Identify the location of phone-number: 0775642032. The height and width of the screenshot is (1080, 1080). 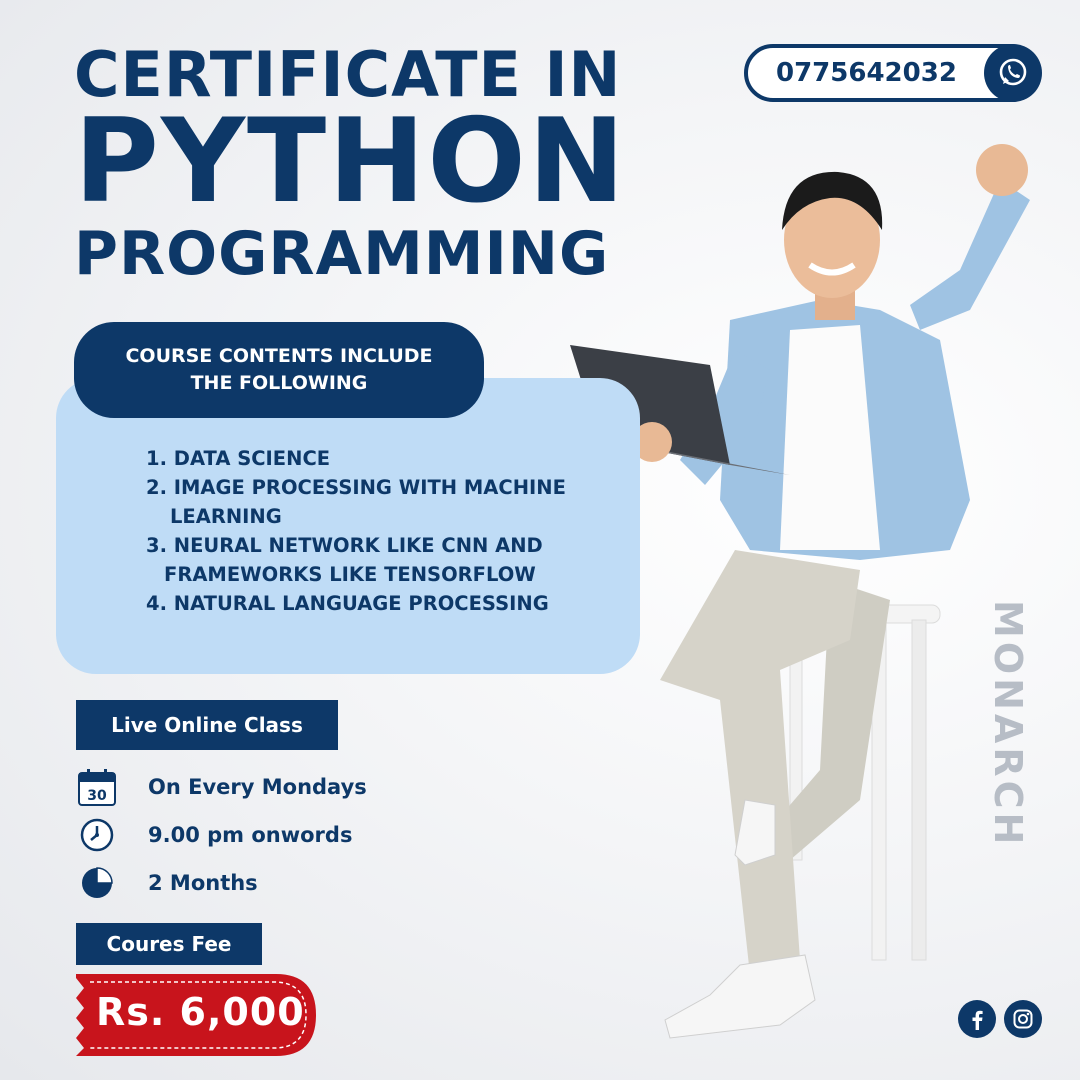
(866, 73).